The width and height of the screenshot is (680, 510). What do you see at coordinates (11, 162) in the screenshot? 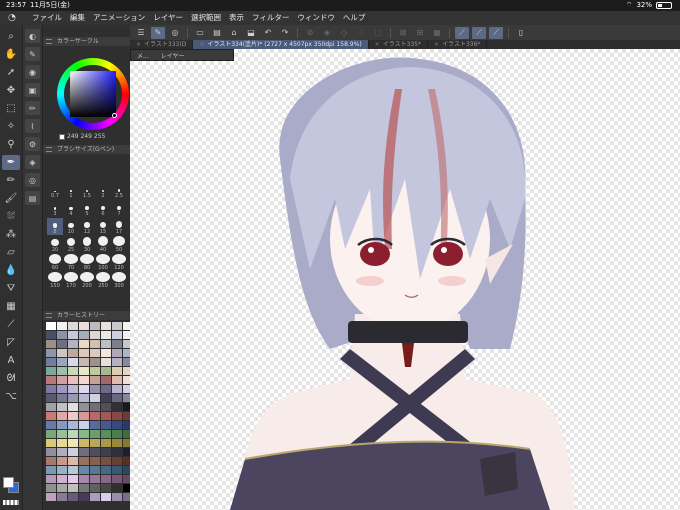
I see `pen-tool-icon: ✒` at bounding box center [11, 162].